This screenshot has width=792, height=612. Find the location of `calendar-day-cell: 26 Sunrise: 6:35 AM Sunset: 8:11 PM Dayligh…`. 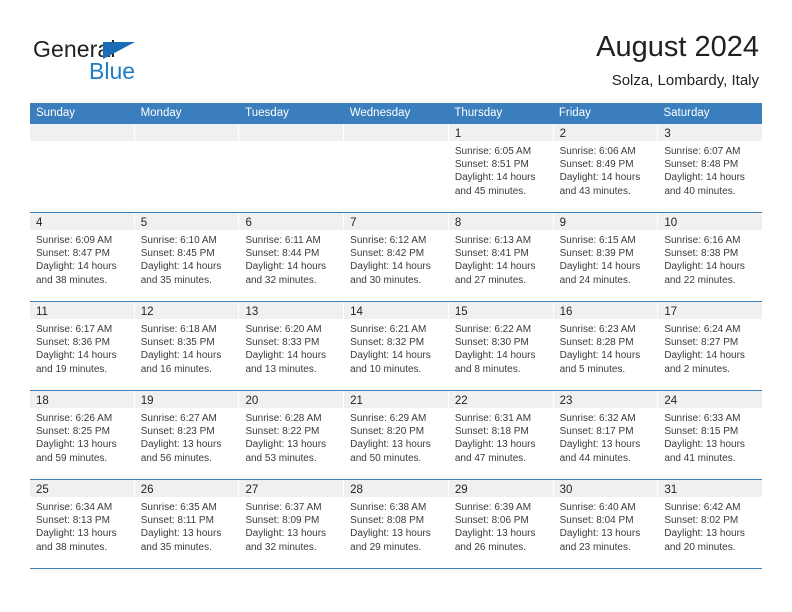

calendar-day-cell: 26 Sunrise: 6:35 AM Sunset: 8:11 PM Dayligh… is located at coordinates (187, 524).